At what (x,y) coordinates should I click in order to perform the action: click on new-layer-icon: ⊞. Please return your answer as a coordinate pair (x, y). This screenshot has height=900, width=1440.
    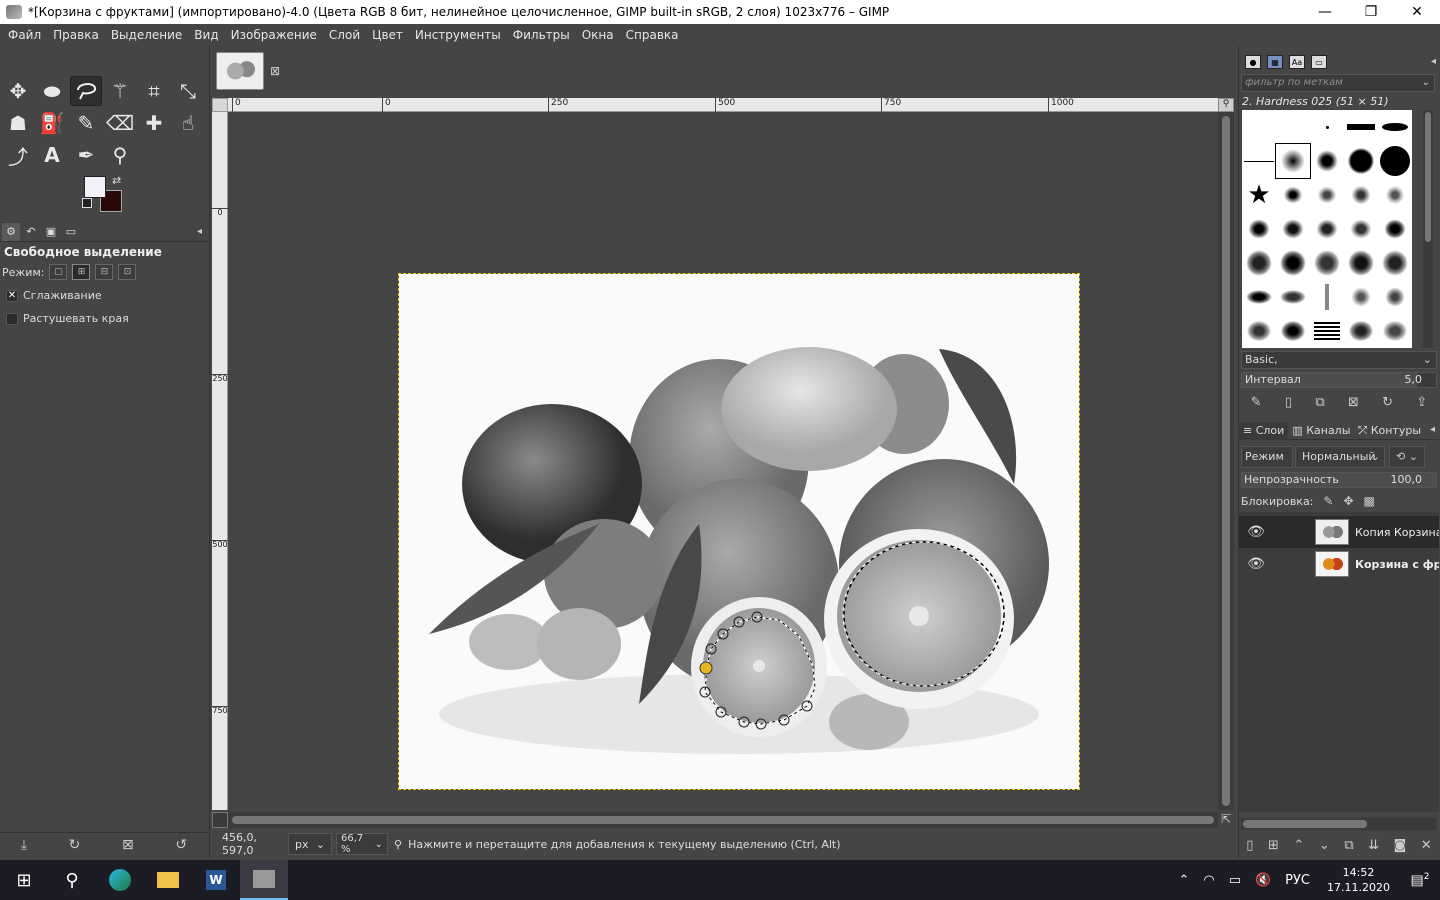
    Looking at the image, I should click on (1273, 845).